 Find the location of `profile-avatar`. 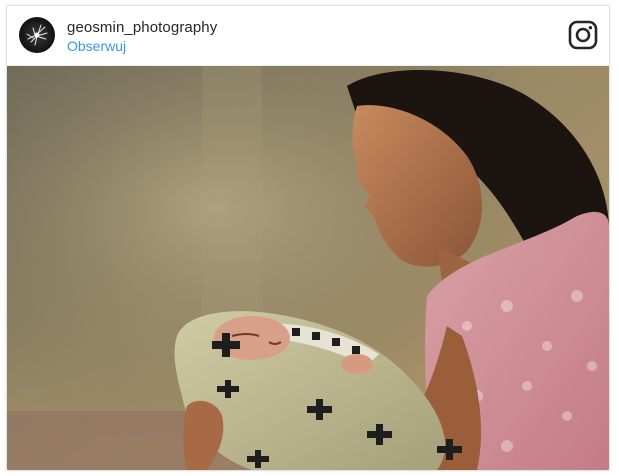

profile-avatar is located at coordinates (37, 35).